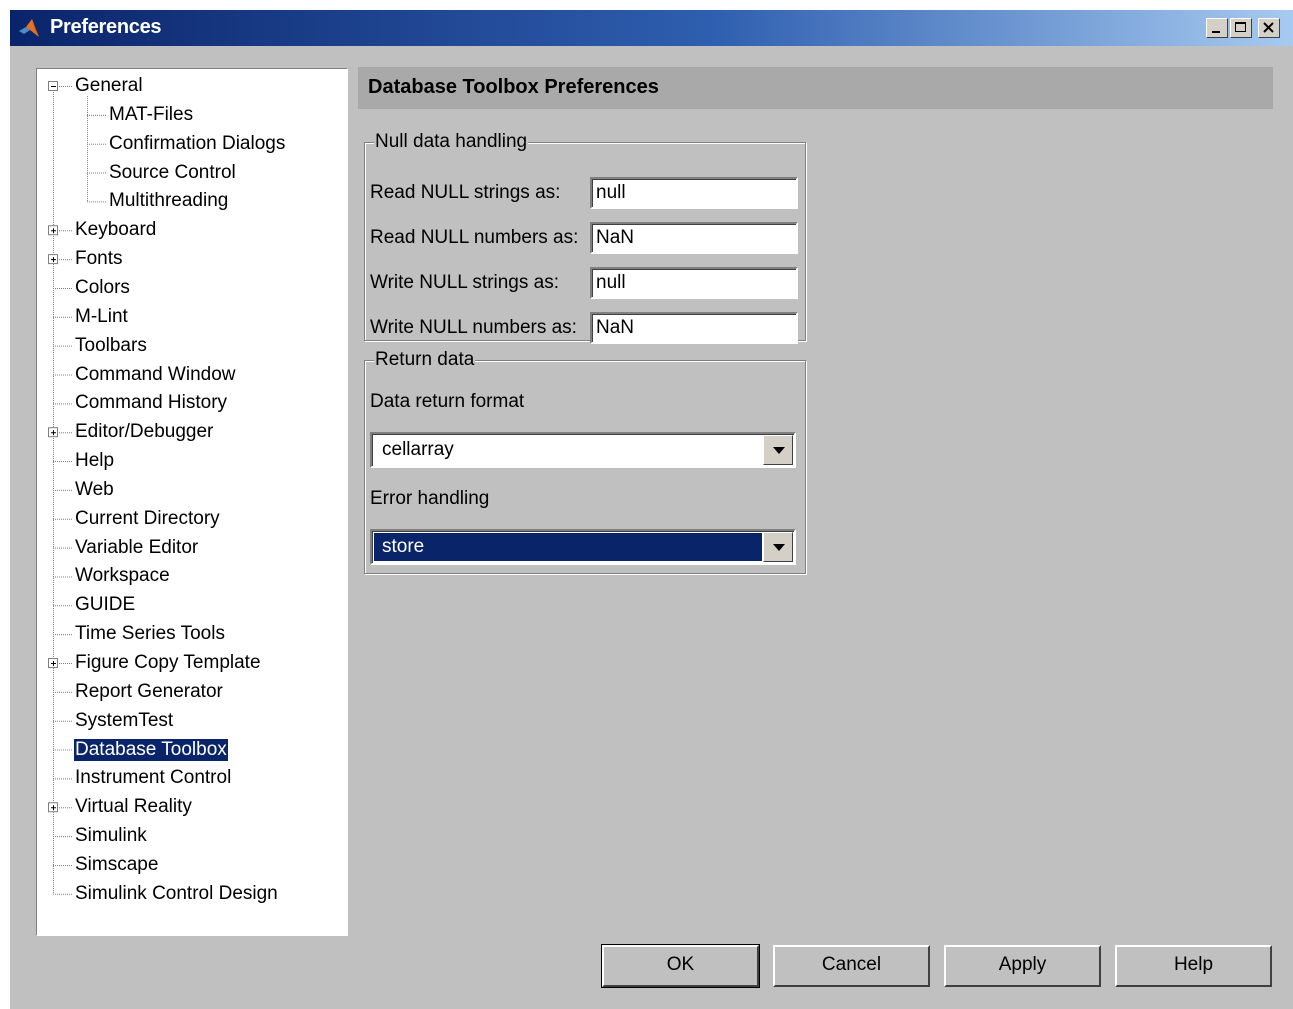 The image size is (1293, 1009). I want to click on close-button, so click(1269, 28).